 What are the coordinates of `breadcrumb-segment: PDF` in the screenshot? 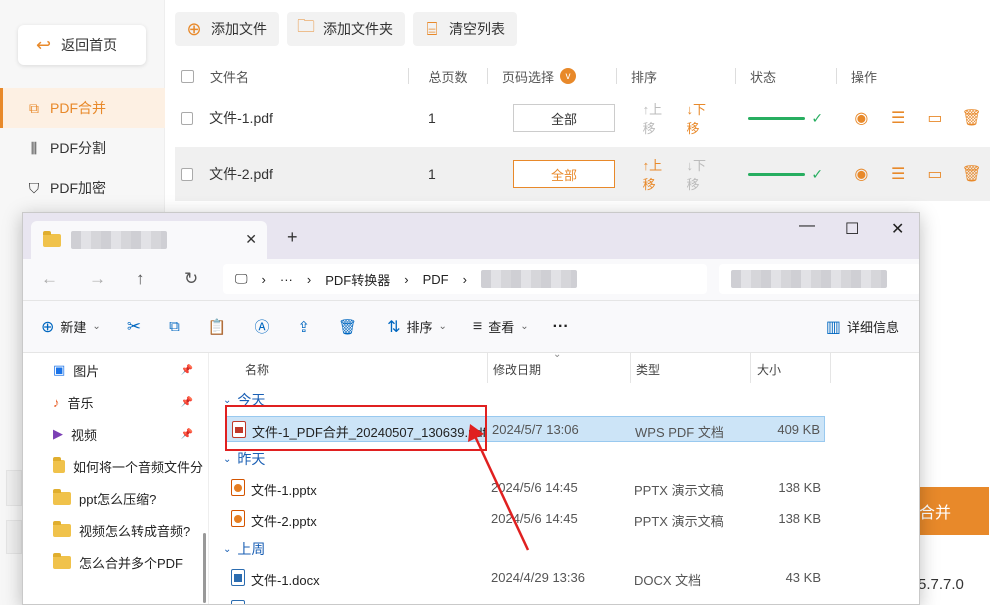 It's located at (436, 279).